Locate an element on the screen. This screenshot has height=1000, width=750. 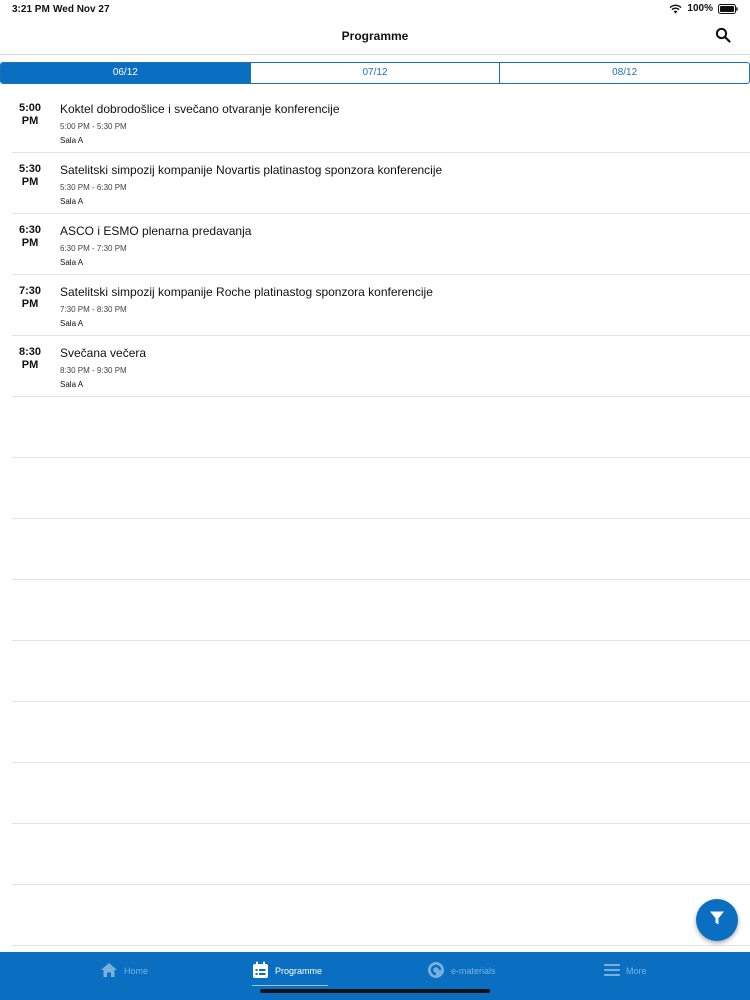
search-icon is located at coordinates (723, 37).